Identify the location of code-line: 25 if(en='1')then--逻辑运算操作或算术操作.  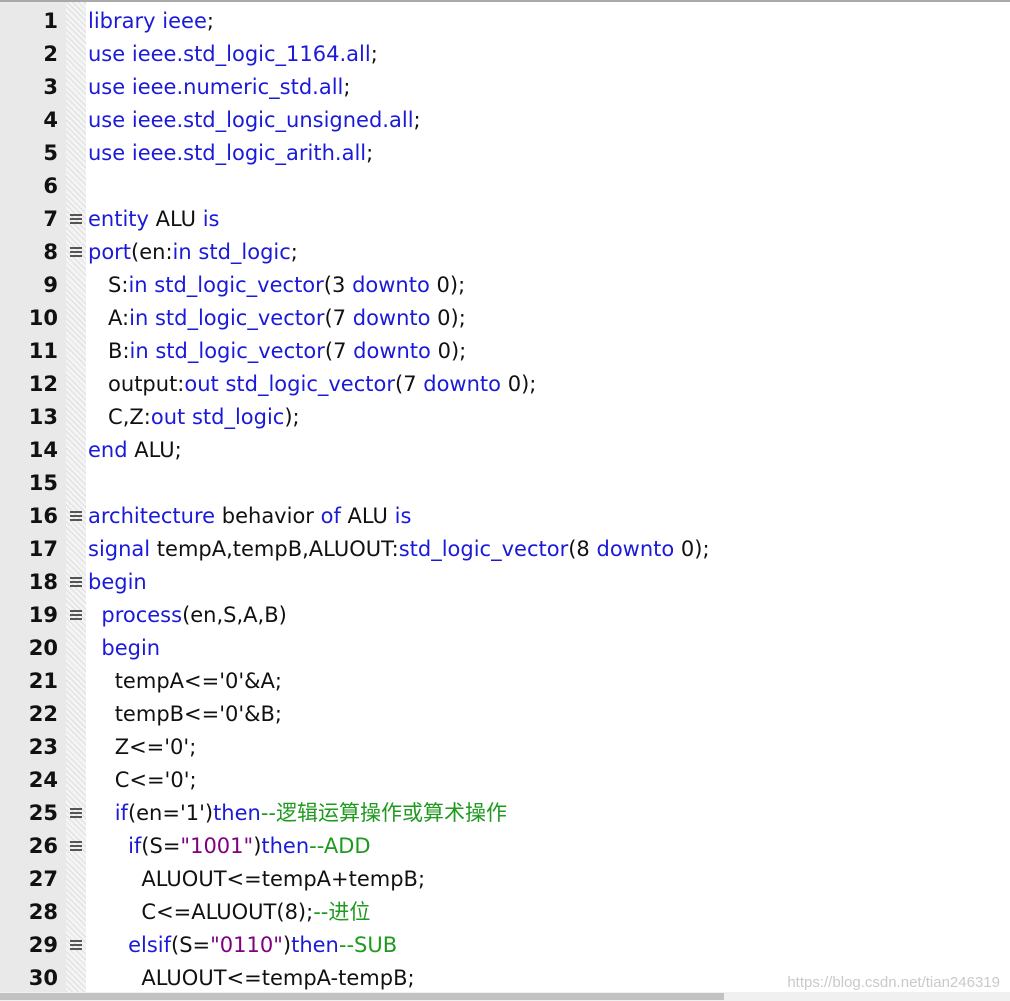
(505, 813).